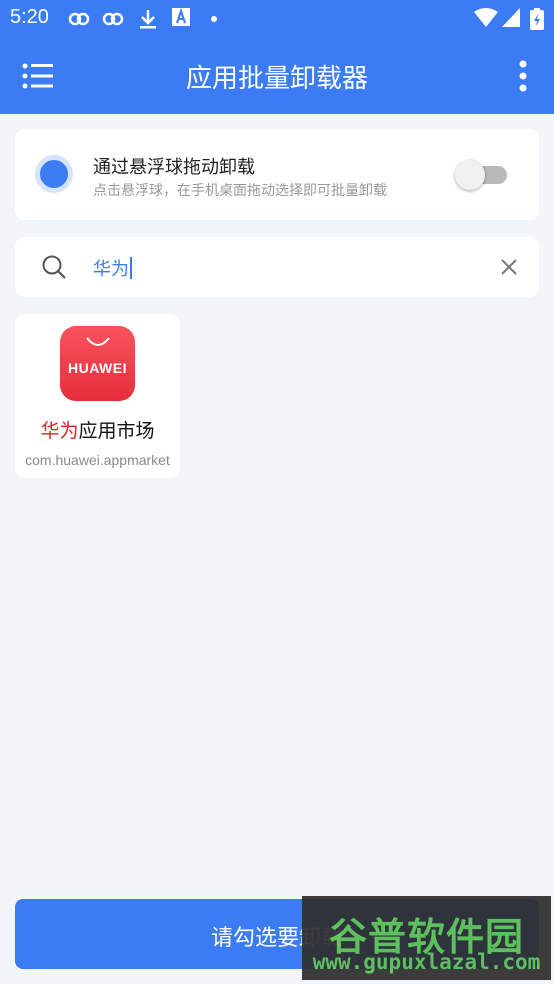 Image resolution: width=554 pixels, height=984 pixels. I want to click on search-icon, so click(54, 267).